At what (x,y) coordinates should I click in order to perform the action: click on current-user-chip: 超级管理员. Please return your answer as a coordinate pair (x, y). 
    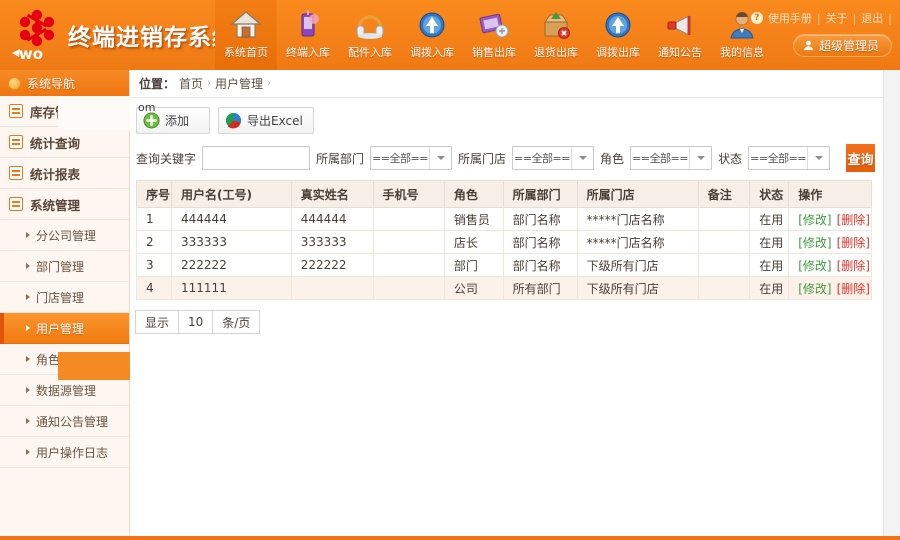
    Looking at the image, I should click on (842, 45).